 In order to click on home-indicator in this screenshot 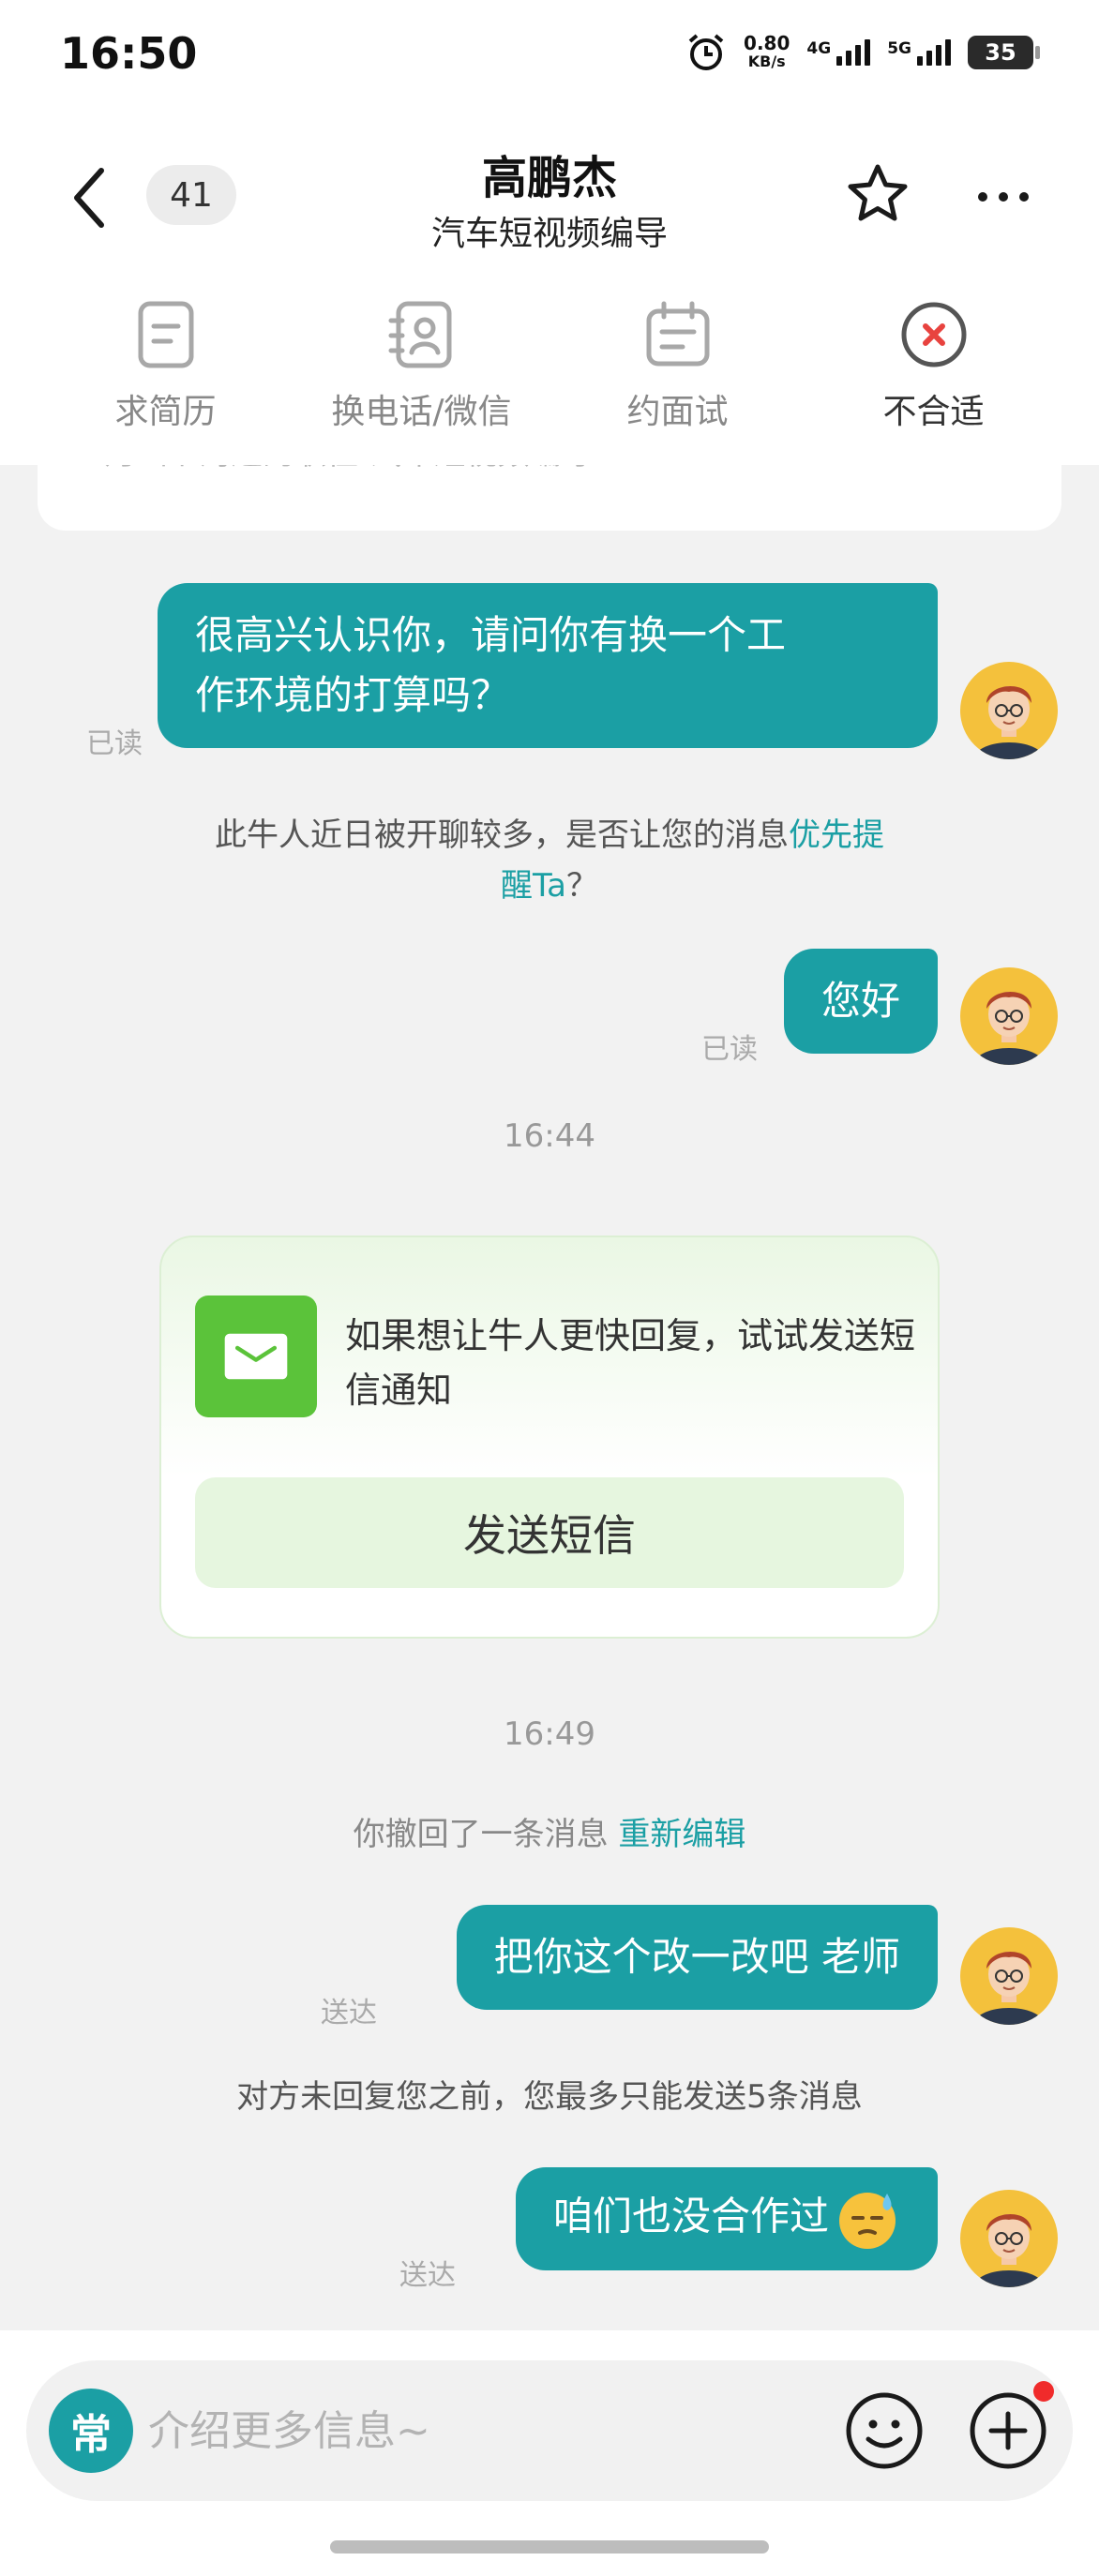, I will do `click(549, 2547)`.